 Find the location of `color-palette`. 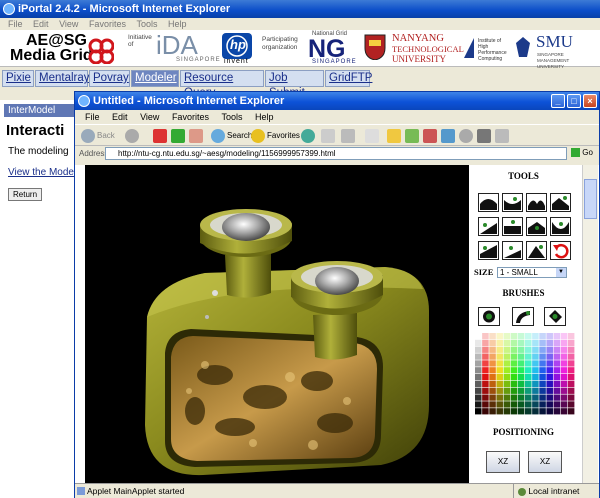

color-palette is located at coordinates (525, 374).